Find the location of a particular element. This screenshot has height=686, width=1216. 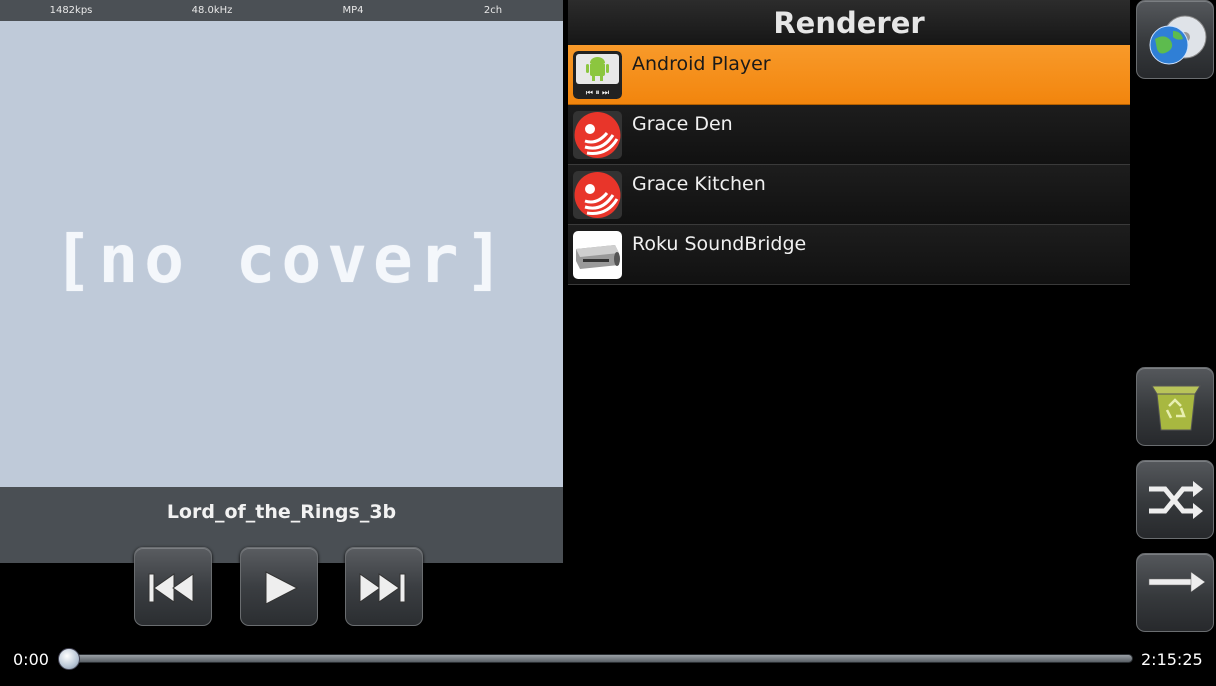

sample-rate-label: 48.0kHz is located at coordinates (212, 10).